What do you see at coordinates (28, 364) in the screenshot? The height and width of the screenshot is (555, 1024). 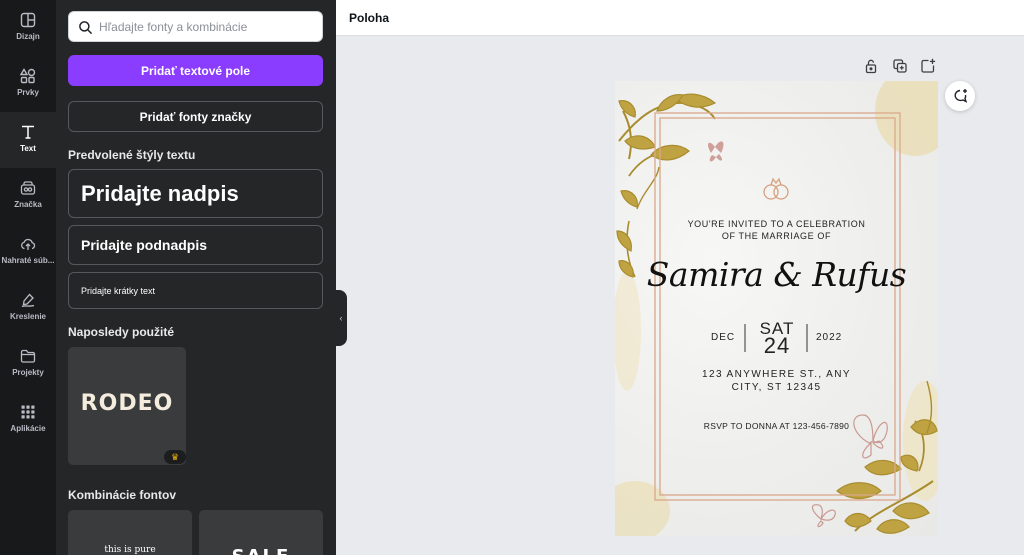 I see `rail-item-projects: Projekty` at bounding box center [28, 364].